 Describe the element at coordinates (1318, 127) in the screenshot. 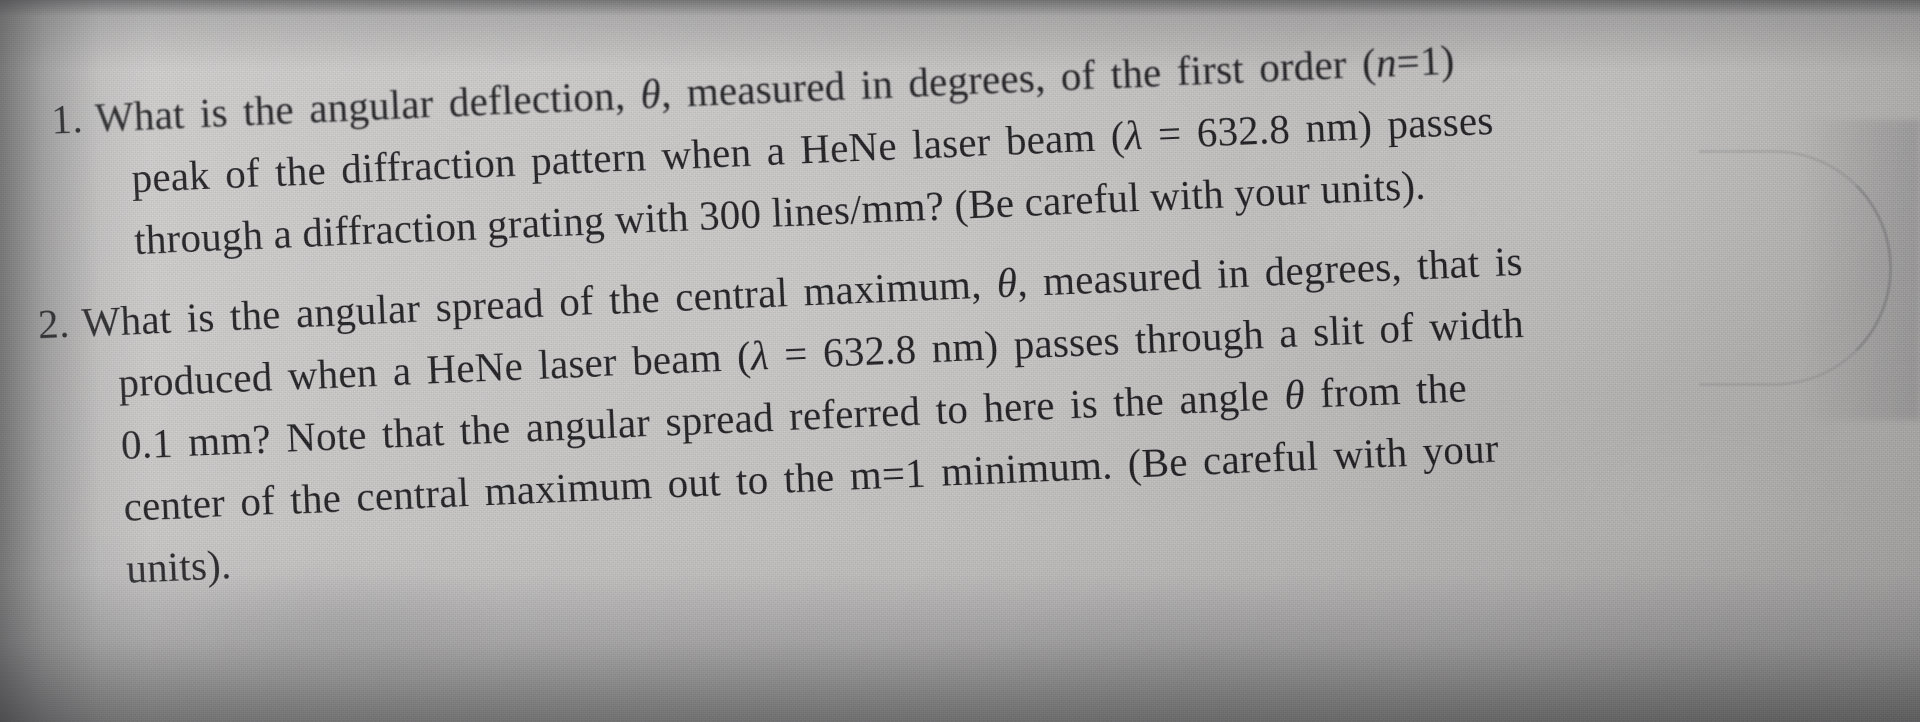

I see `q1-l2-seg-3: = 632.8 nm) passes` at that location.